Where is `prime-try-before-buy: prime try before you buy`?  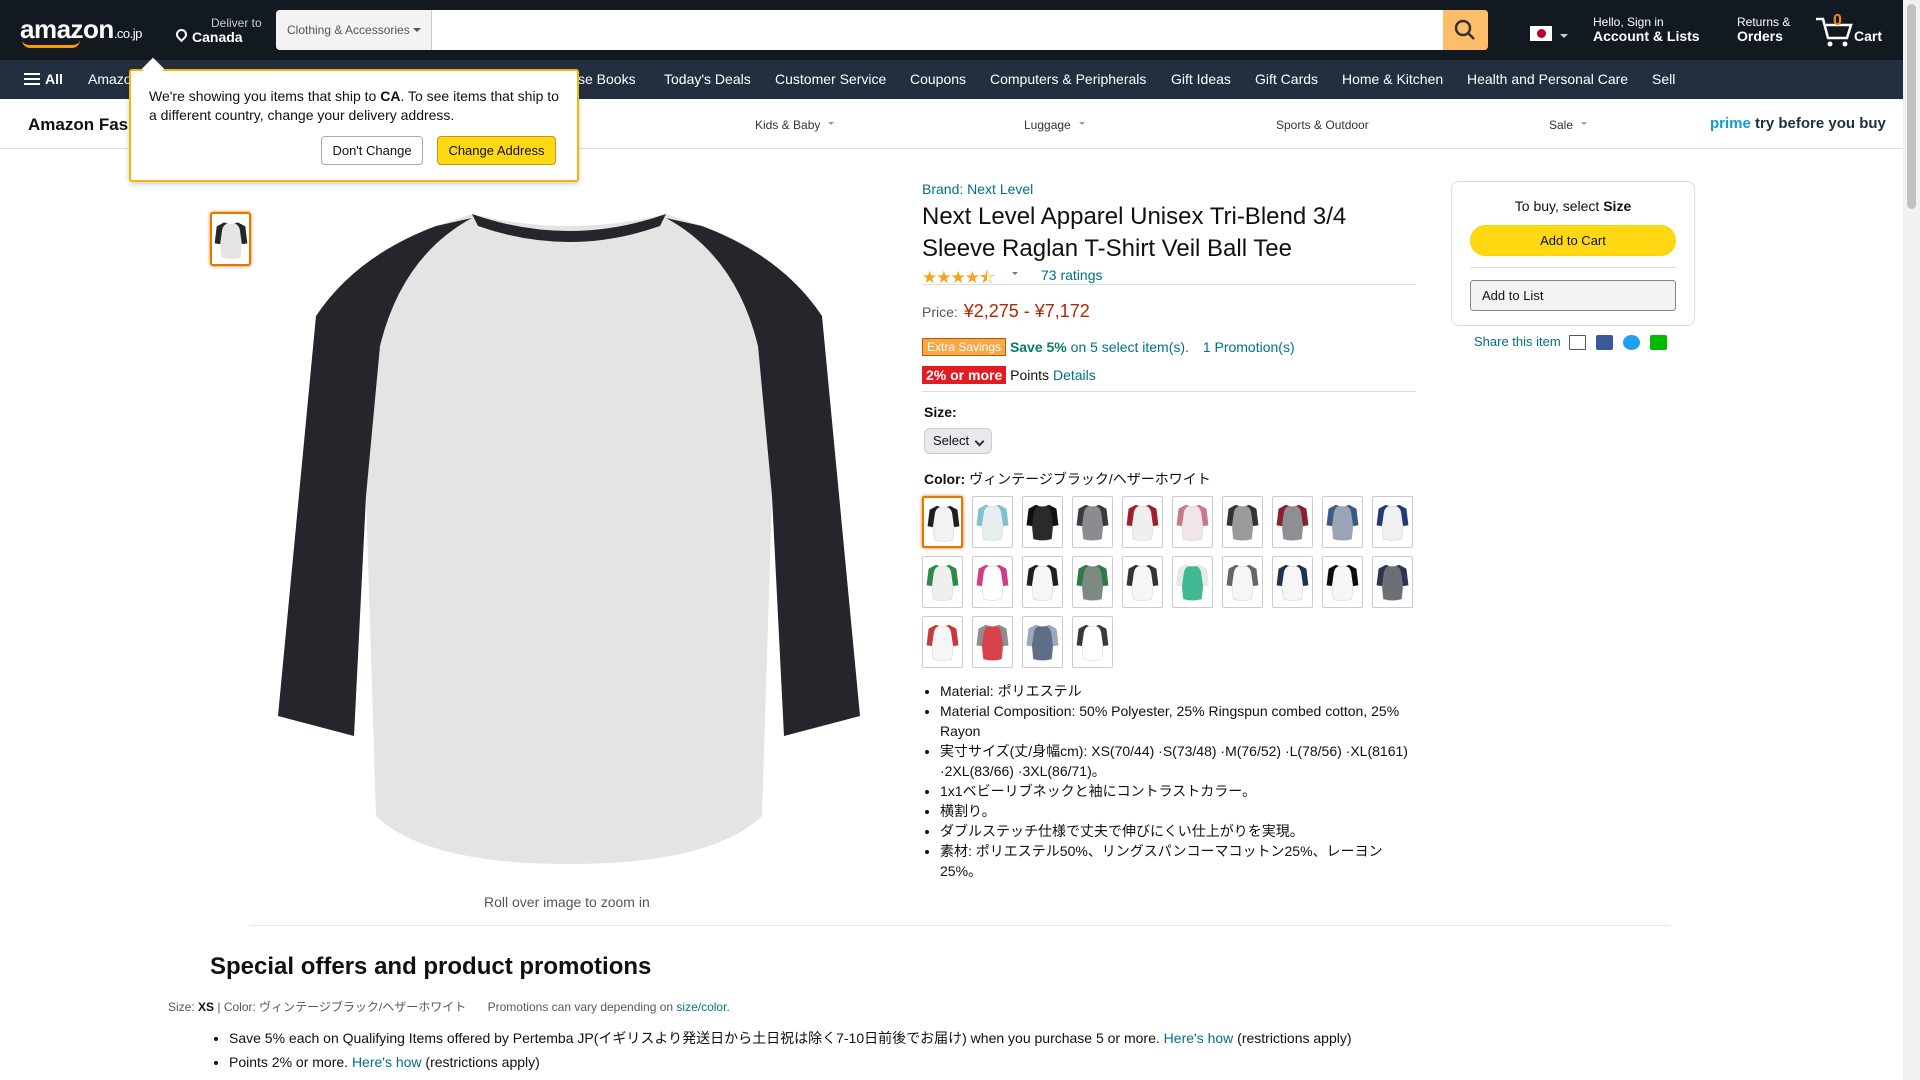
prime-try-before-buy: prime try before you buy is located at coordinates (1798, 123).